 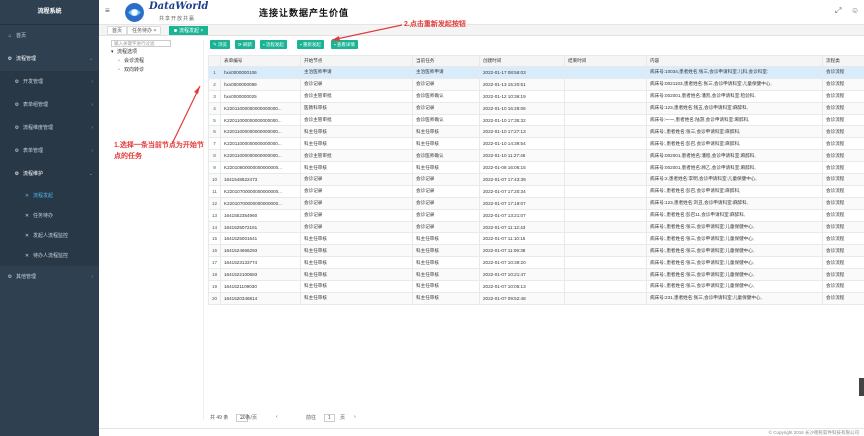 What do you see at coordinates (522, 275) in the screenshot?
I see `table-cell: 2022-01-07 10:21:47` at bounding box center [522, 275].